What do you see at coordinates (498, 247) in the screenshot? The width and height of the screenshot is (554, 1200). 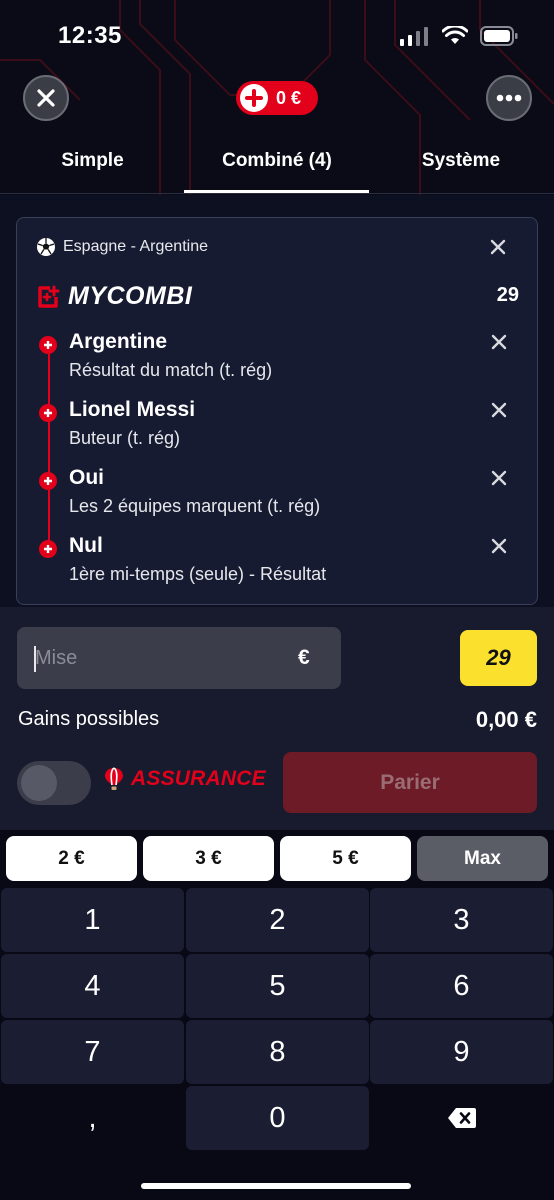 I see `remove-match-icon` at bounding box center [498, 247].